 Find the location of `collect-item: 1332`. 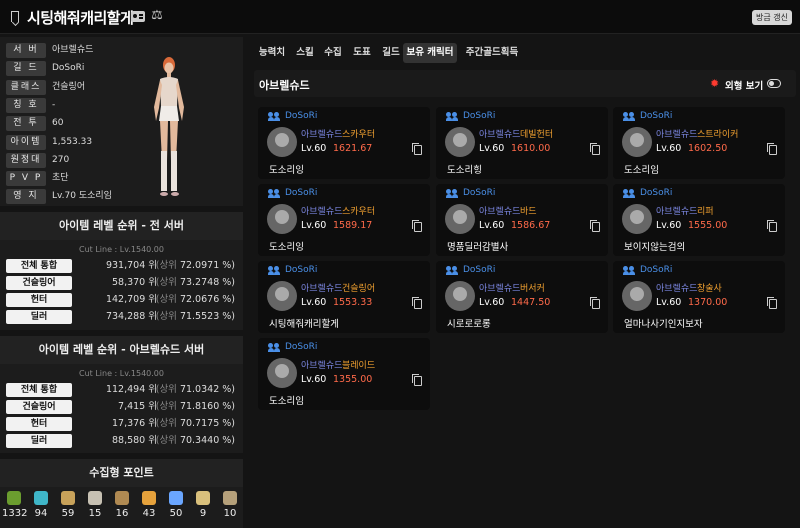

collect-item: 1332 is located at coordinates (14, 505).